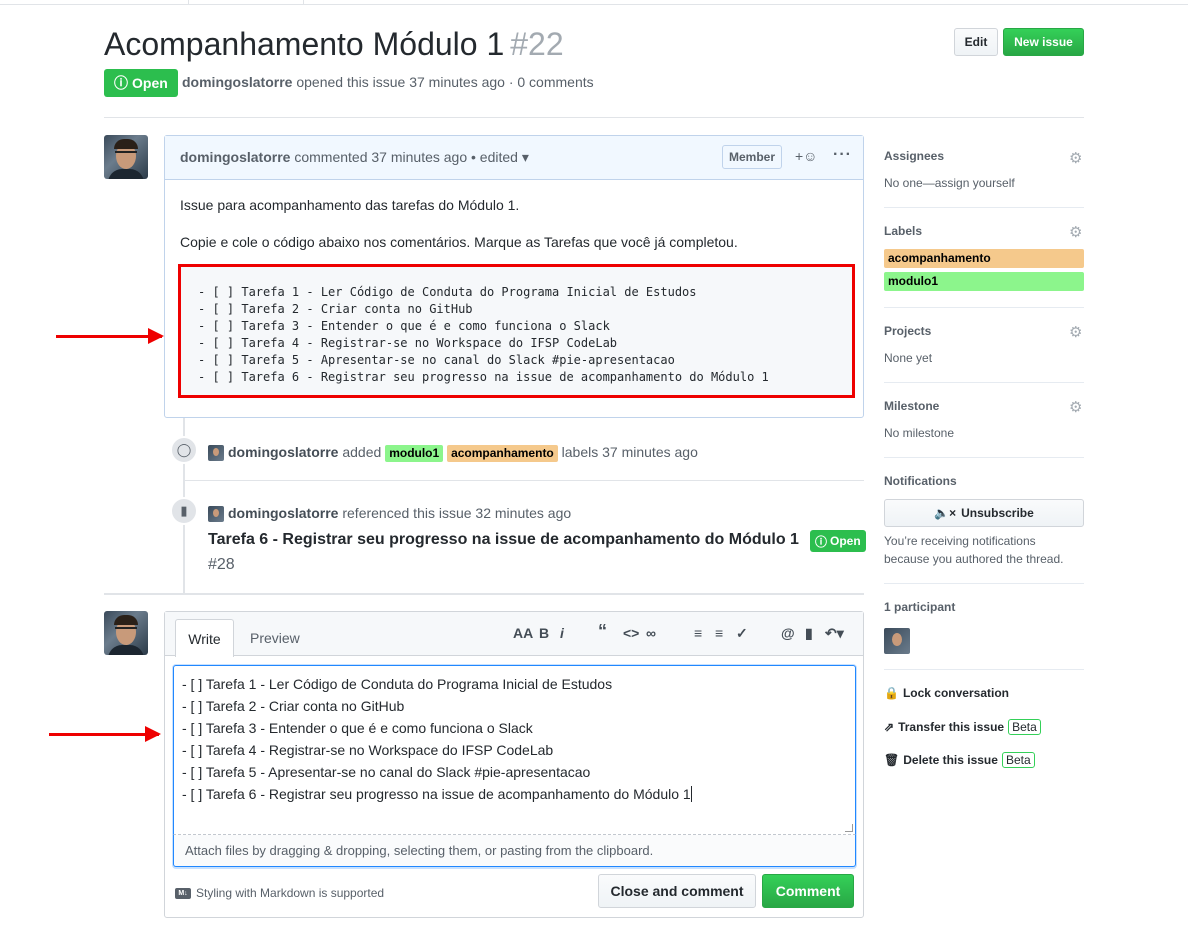 This screenshot has height=943, width=1188. What do you see at coordinates (183, 893) in the screenshot?
I see `markdown-icon: M↓` at bounding box center [183, 893].